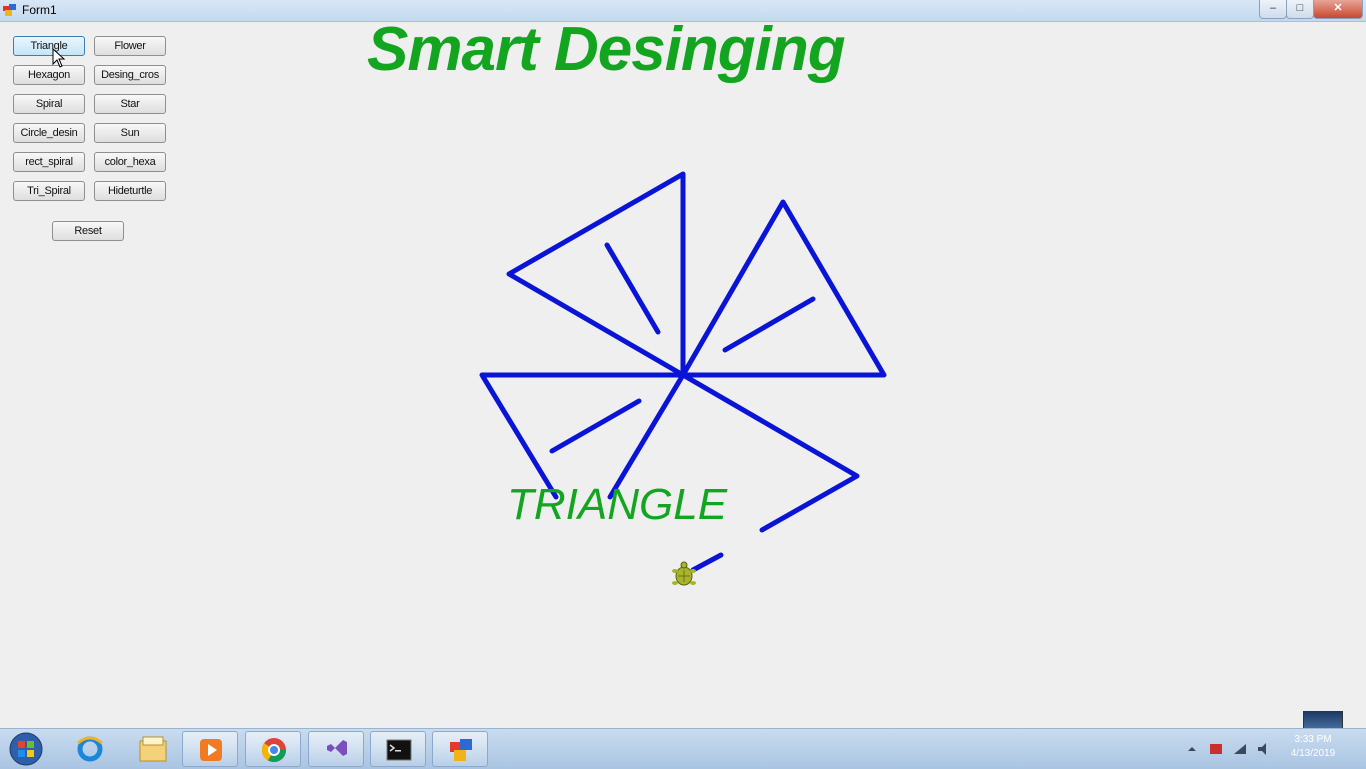 The image size is (1366, 769). I want to click on internet-explorer-icon, so click(90, 749).